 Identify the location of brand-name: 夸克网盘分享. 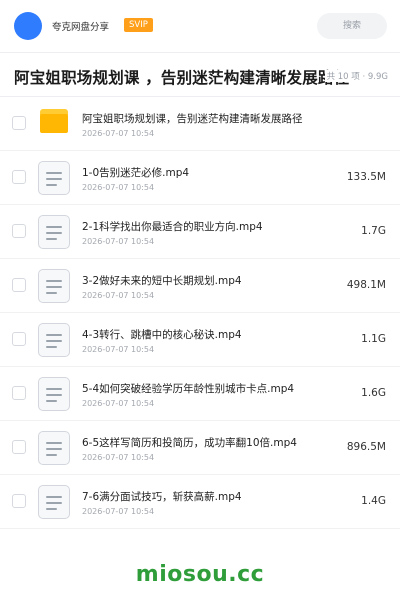
(81, 27).